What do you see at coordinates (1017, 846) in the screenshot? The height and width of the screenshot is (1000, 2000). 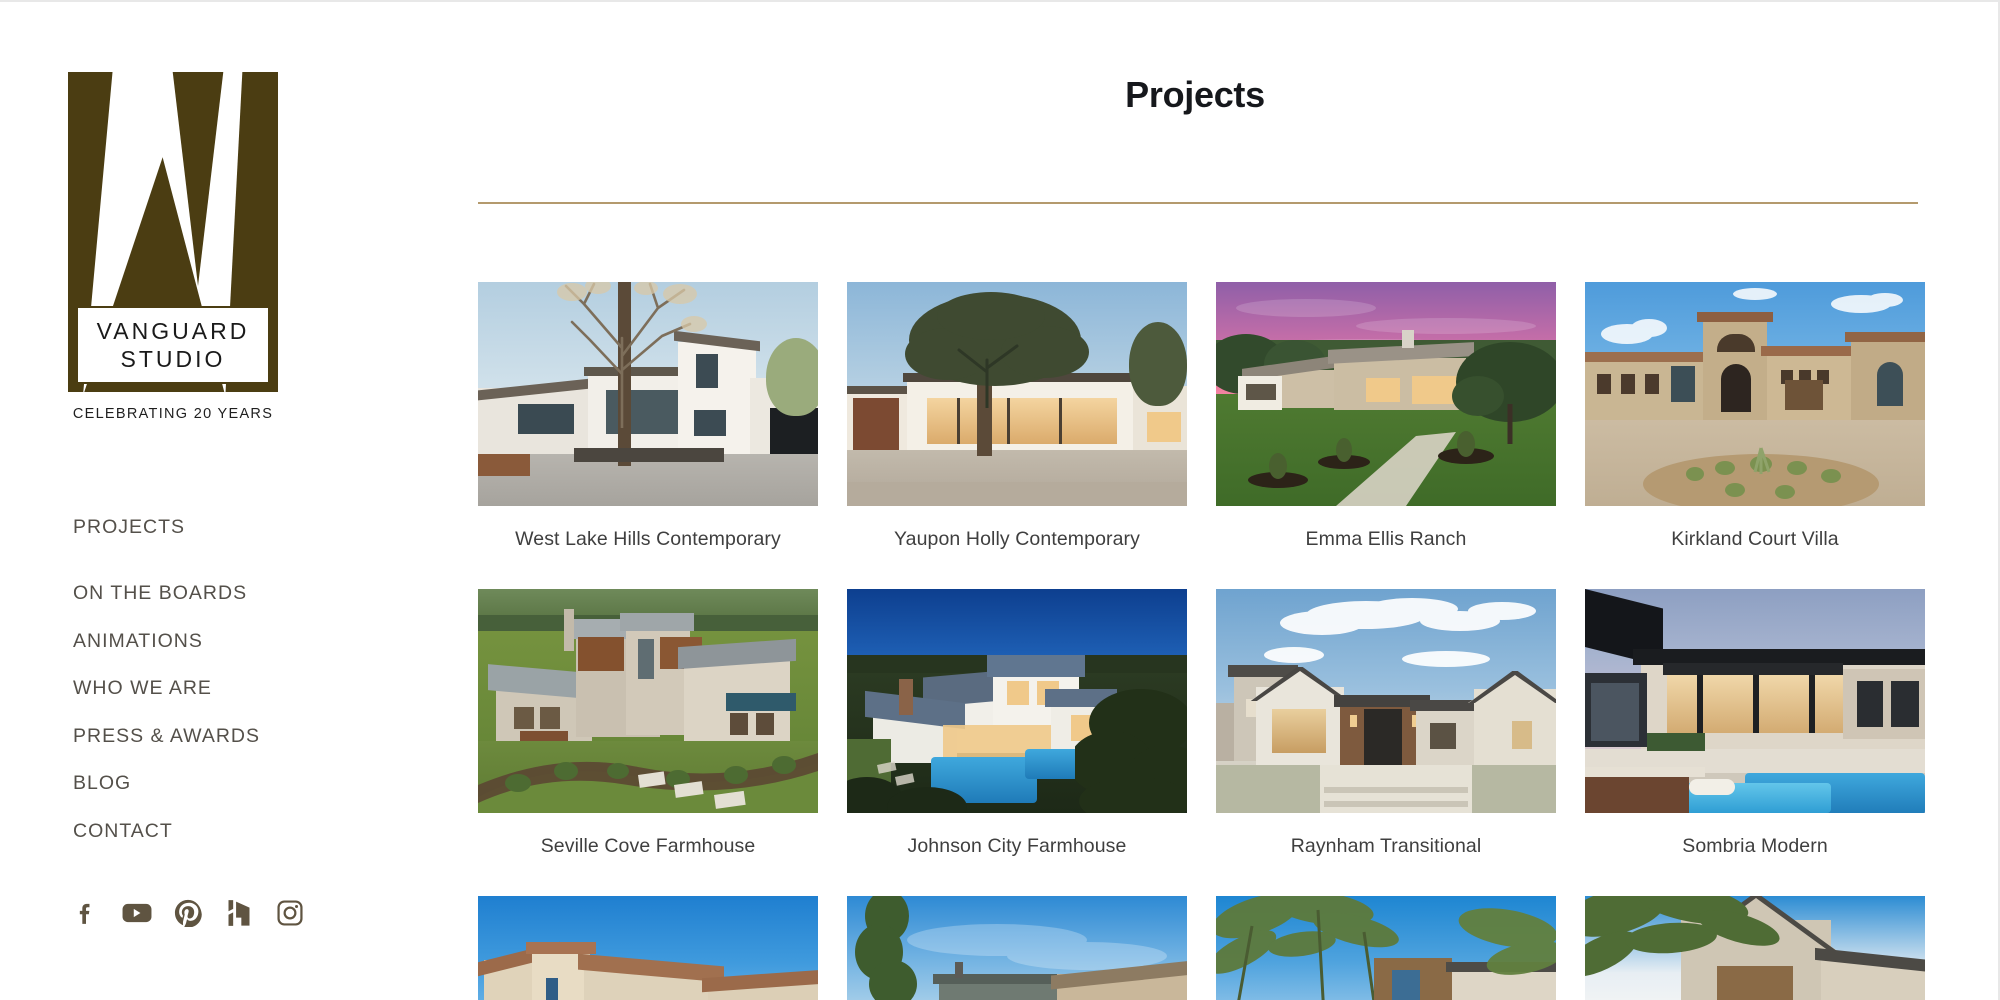 I see `project-title: Johnson City Farmhouse` at bounding box center [1017, 846].